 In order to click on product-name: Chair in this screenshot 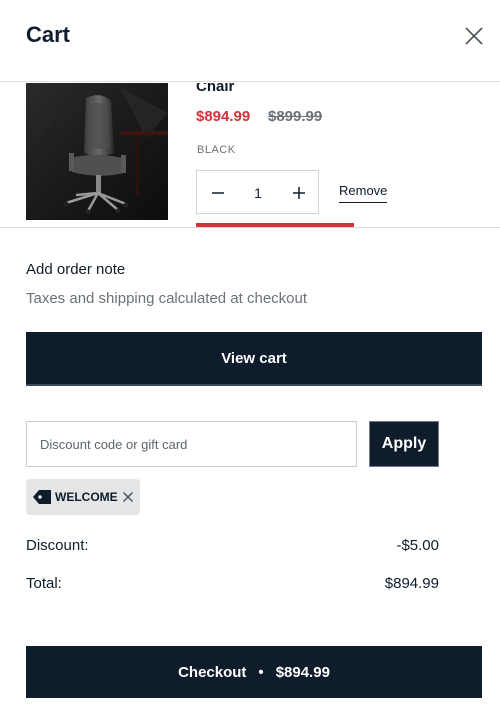, I will do `click(215, 89)`.